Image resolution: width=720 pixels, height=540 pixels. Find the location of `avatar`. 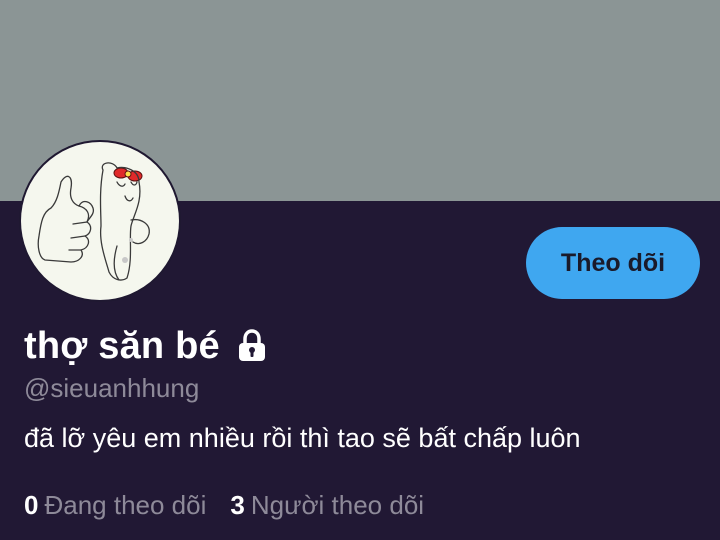

avatar is located at coordinates (100, 221).